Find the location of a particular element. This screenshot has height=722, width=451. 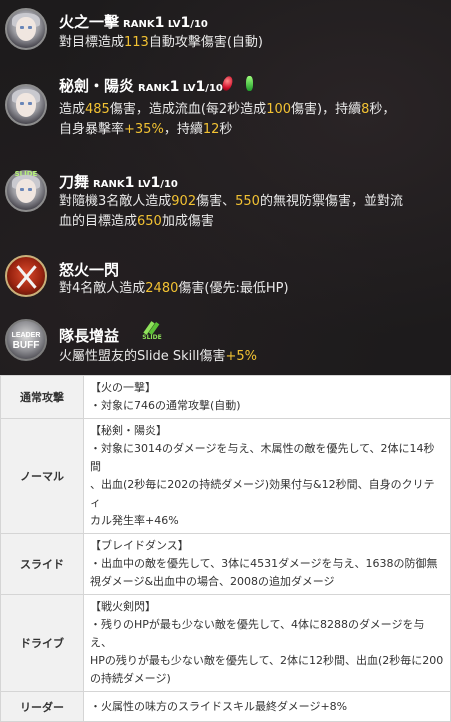

skill-title: 刀舞 RANK1 LV1/10 is located at coordinates (118, 181).